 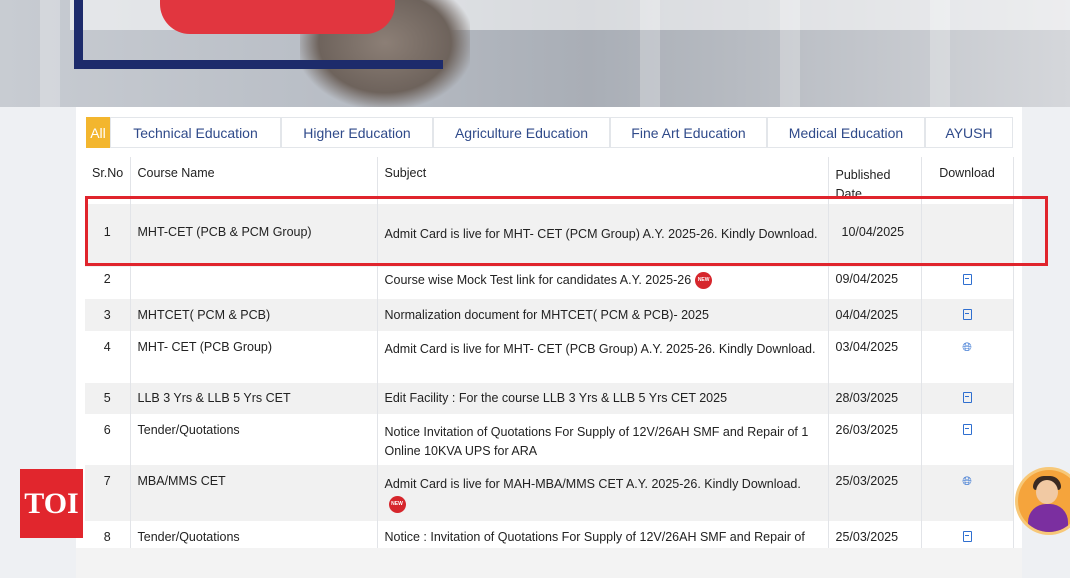 I want to click on hero-frame-horizontal, so click(x=258, y=64).